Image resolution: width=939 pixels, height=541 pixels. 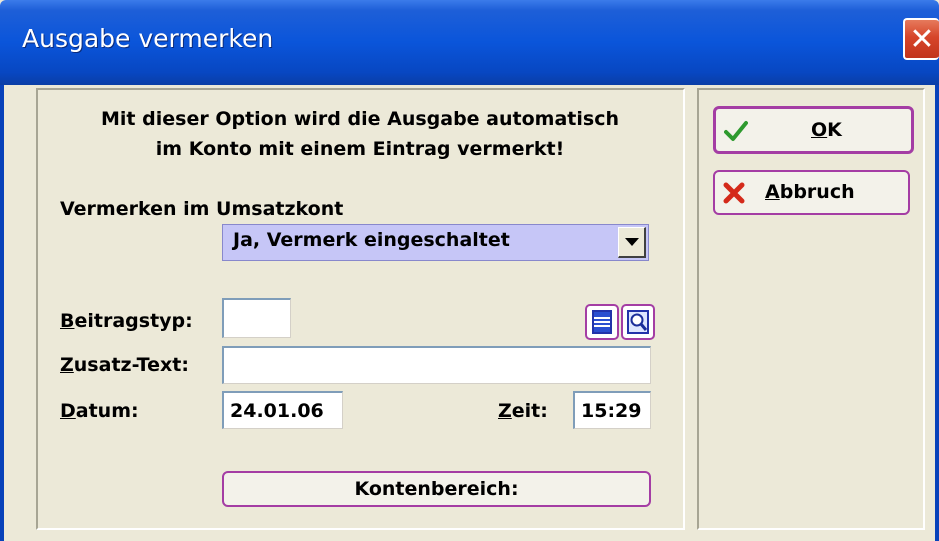 I want to click on datum-mnemonic: D, so click(x=68, y=411).